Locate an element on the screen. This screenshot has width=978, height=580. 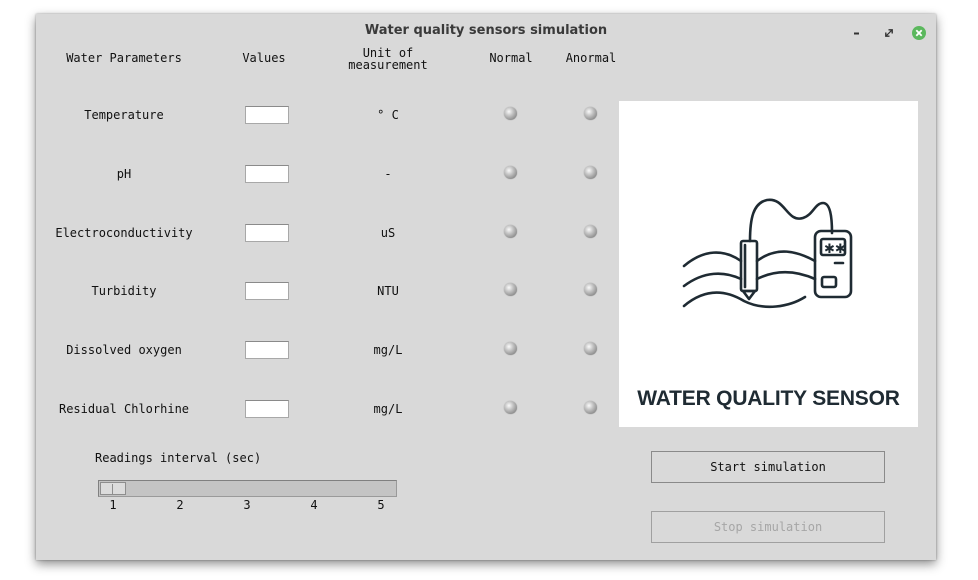
readings-interval-slider is located at coordinates (247, 488).